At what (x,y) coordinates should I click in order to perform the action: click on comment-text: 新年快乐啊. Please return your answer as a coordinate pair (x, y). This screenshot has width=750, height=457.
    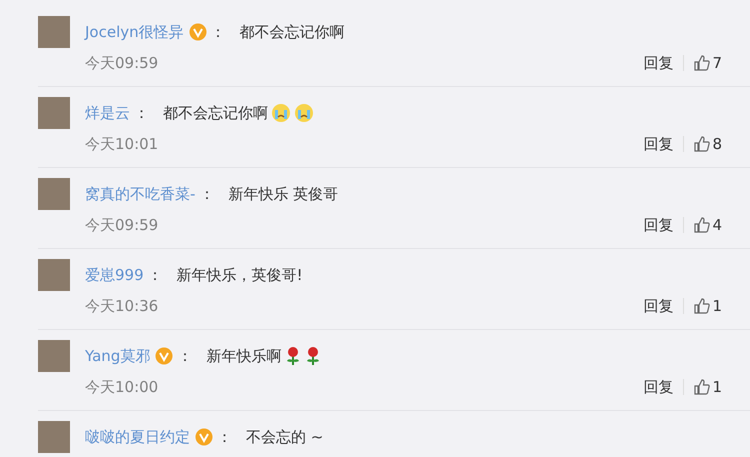
    Looking at the image, I should click on (244, 356).